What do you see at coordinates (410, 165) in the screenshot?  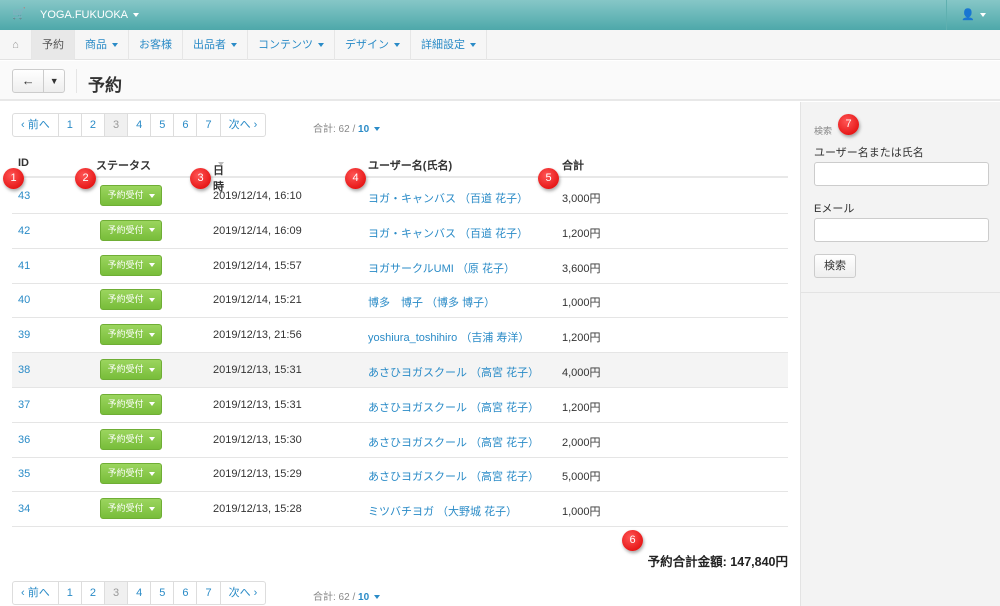 I see `col-user: ユーザー名(氏名)` at bounding box center [410, 165].